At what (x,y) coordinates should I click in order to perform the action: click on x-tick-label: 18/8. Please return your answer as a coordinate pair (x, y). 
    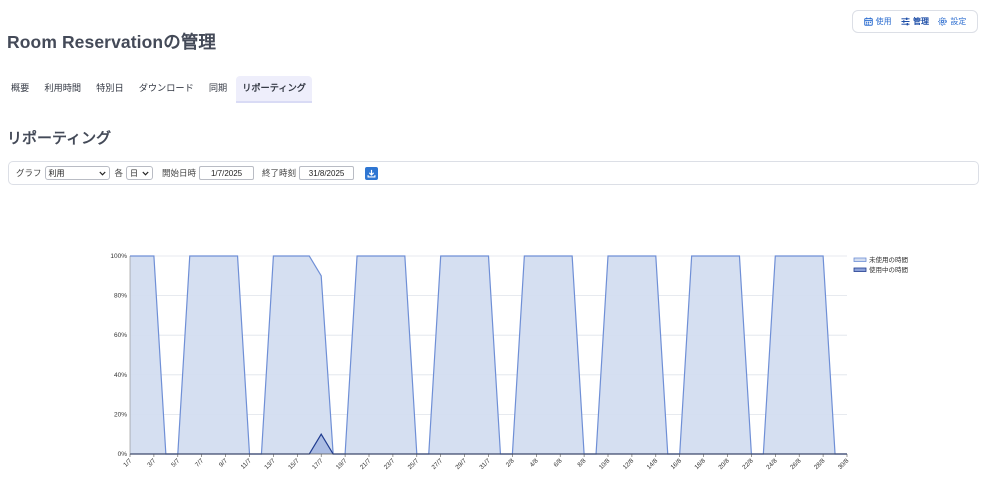
    Looking at the image, I should click on (700, 464).